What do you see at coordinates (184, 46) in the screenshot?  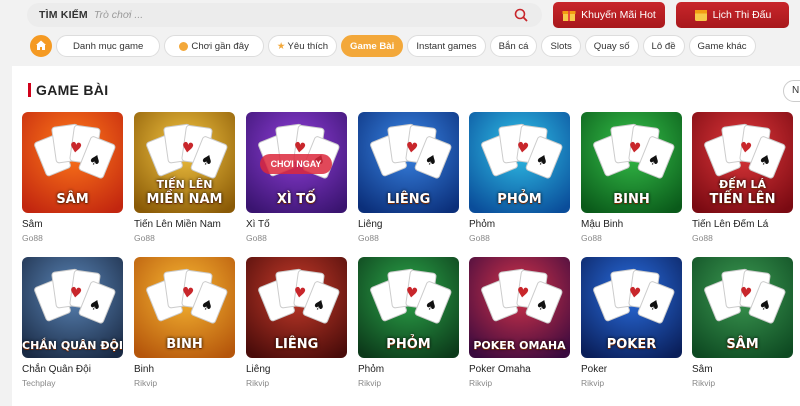 I see `clock-icon` at bounding box center [184, 46].